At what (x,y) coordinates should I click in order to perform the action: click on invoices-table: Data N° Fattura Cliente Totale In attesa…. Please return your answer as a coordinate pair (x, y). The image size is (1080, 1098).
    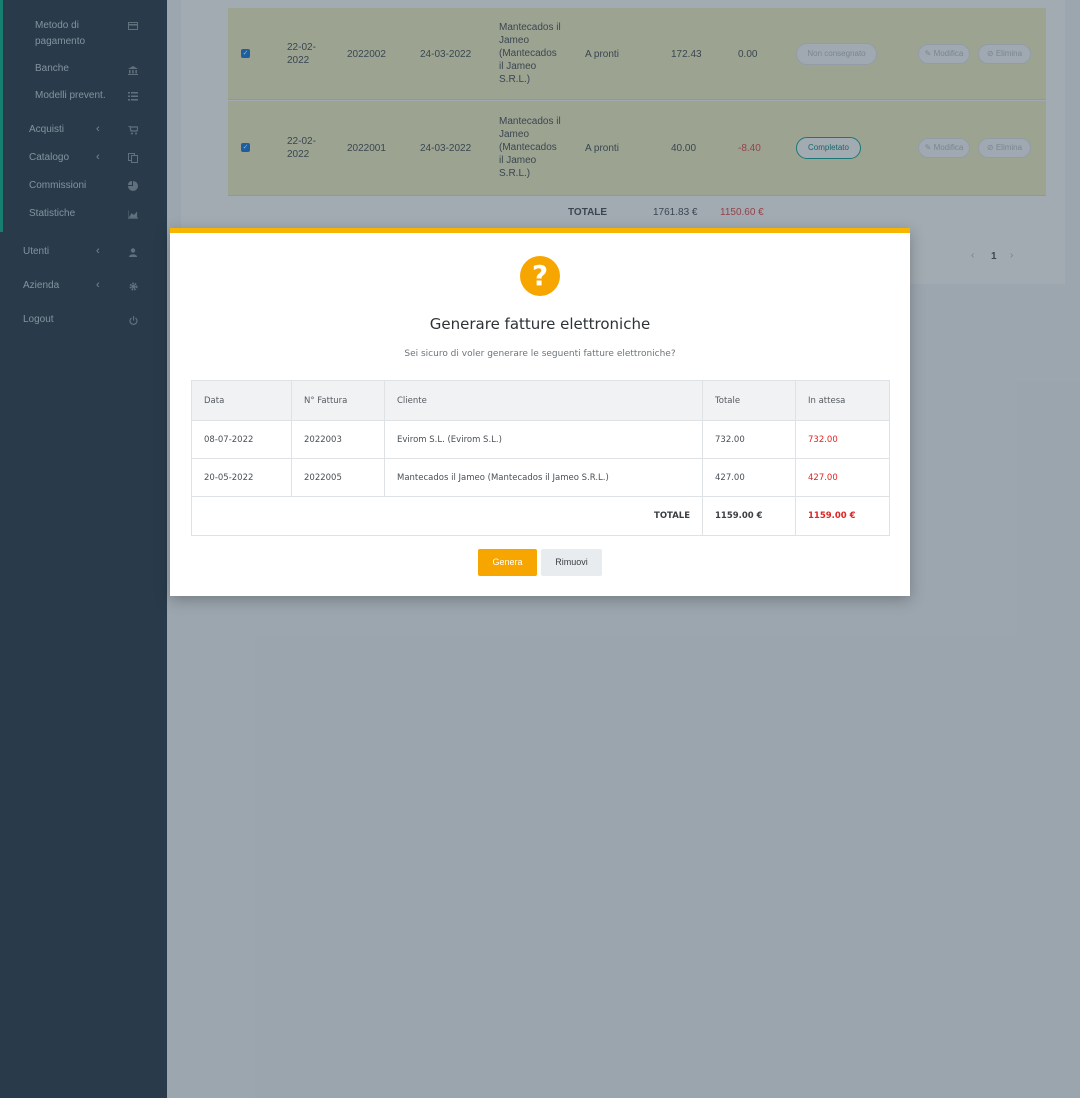
    Looking at the image, I should click on (540, 458).